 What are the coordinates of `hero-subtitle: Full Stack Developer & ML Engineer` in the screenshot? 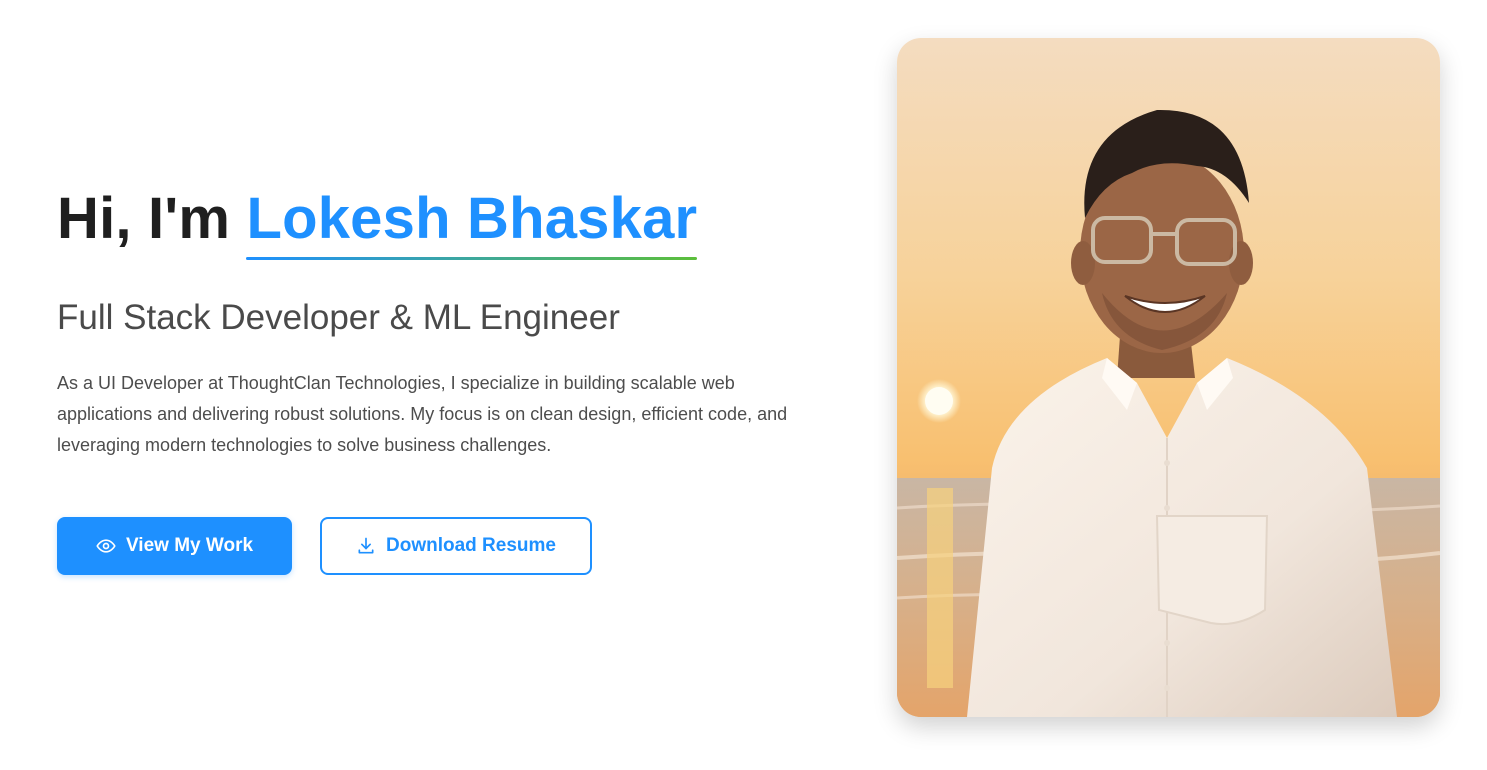 It's located at (338, 317).